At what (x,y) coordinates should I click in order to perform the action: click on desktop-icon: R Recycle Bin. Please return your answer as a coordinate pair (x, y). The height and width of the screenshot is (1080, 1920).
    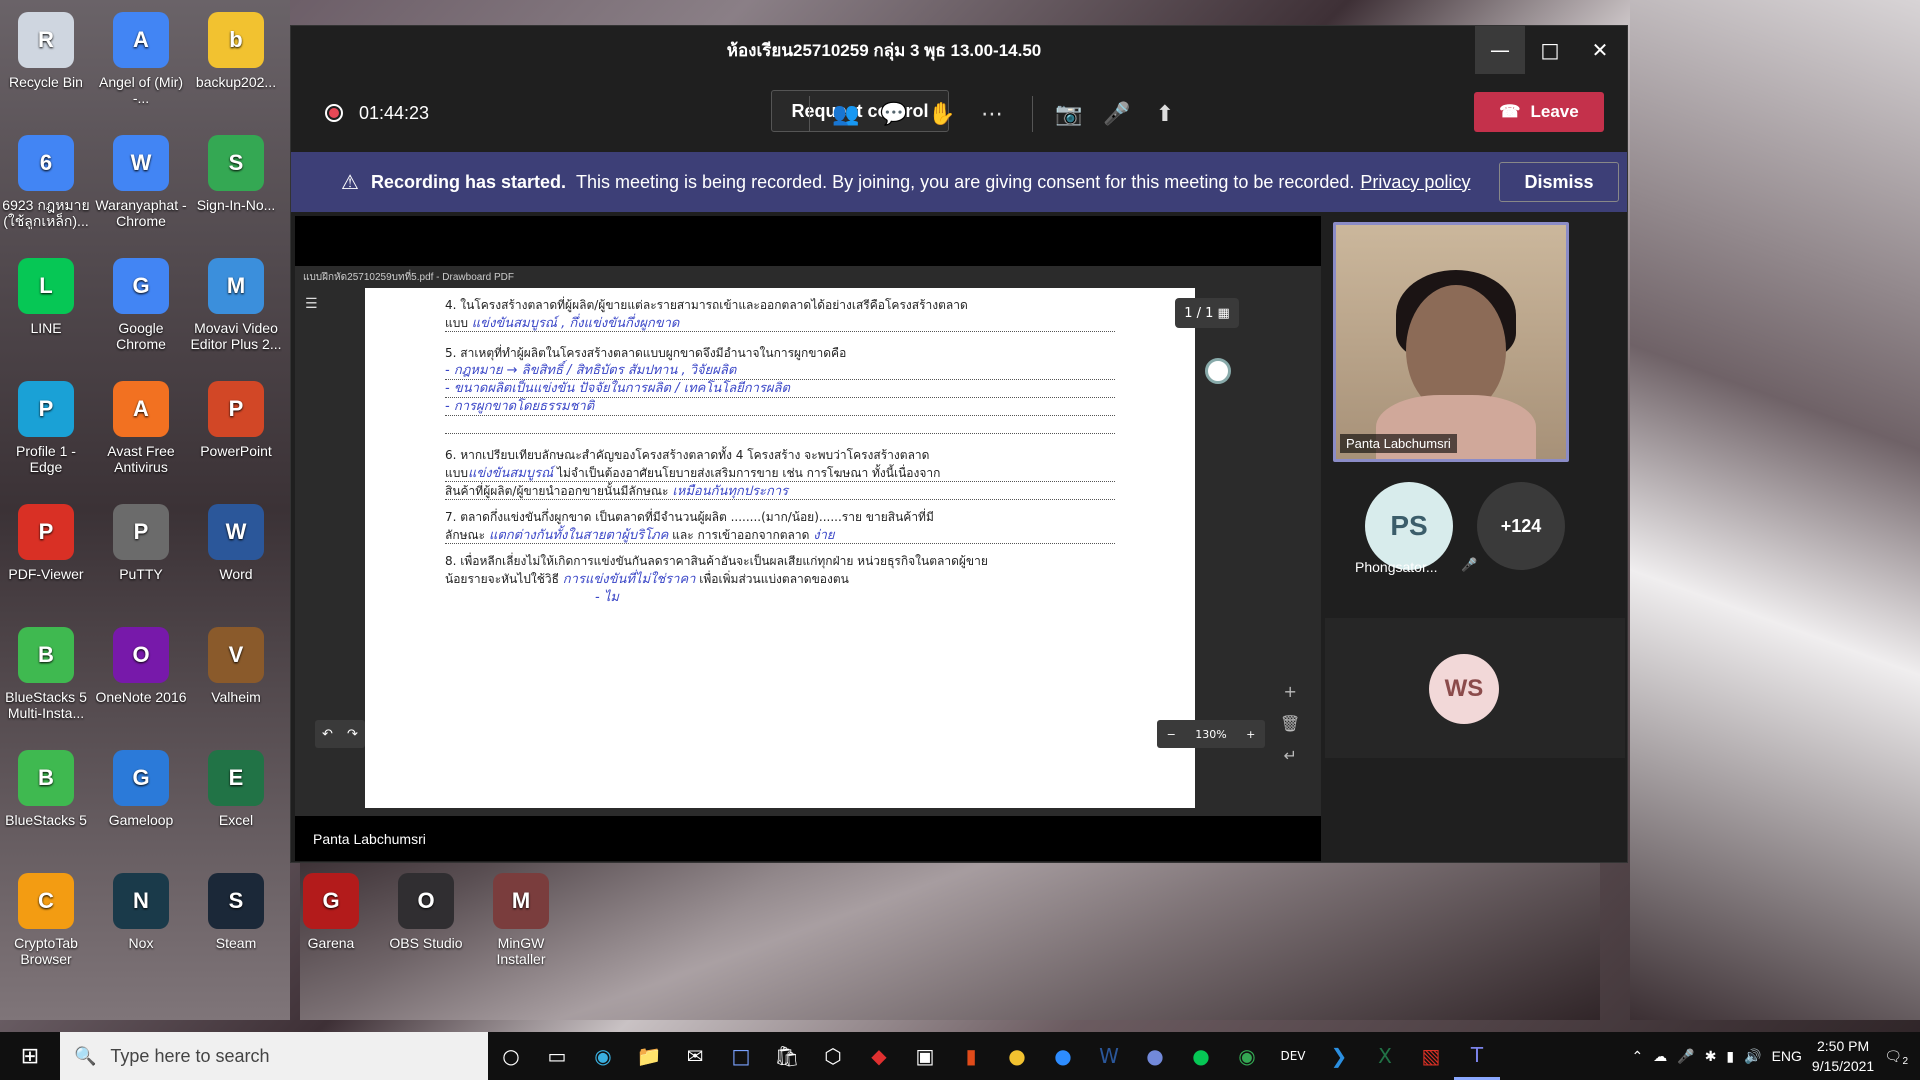
    Looking at the image, I should click on (46, 51).